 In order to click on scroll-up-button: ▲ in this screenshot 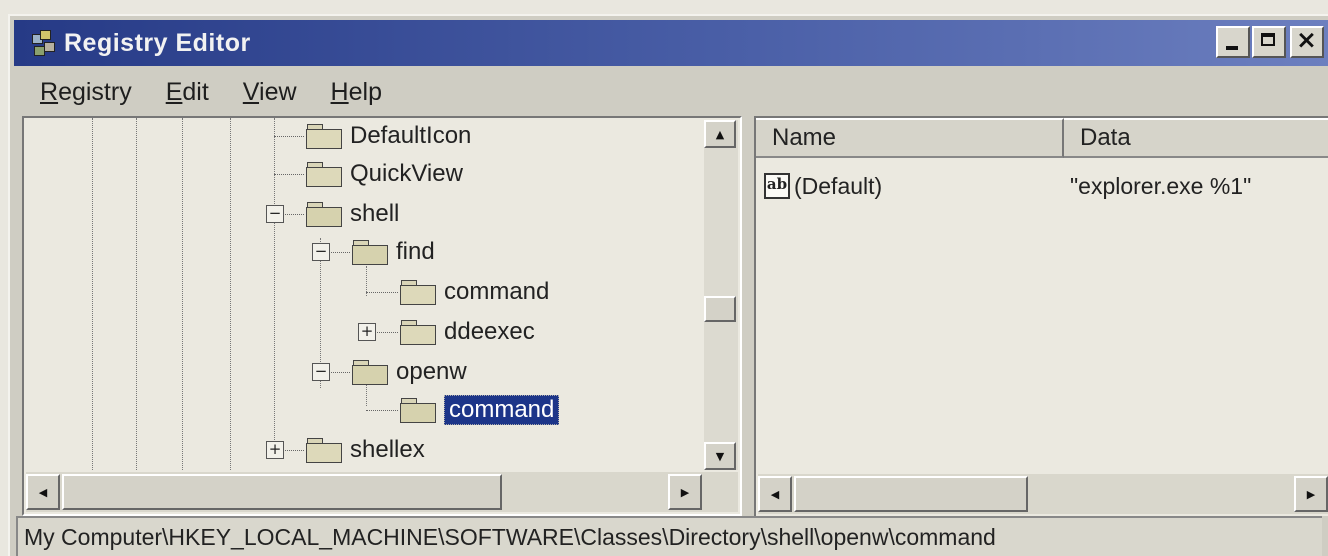, I will do `click(720, 134)`.